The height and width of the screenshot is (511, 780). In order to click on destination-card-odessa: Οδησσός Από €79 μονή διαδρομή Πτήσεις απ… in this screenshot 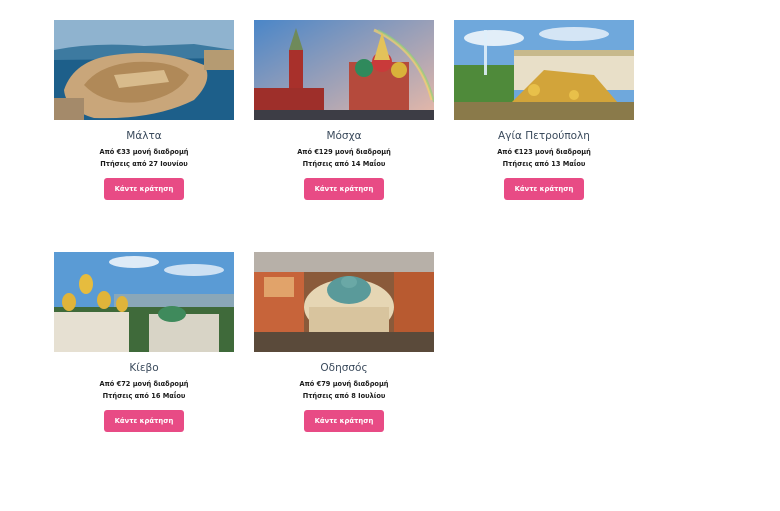, I will do `click(344, 342)`.